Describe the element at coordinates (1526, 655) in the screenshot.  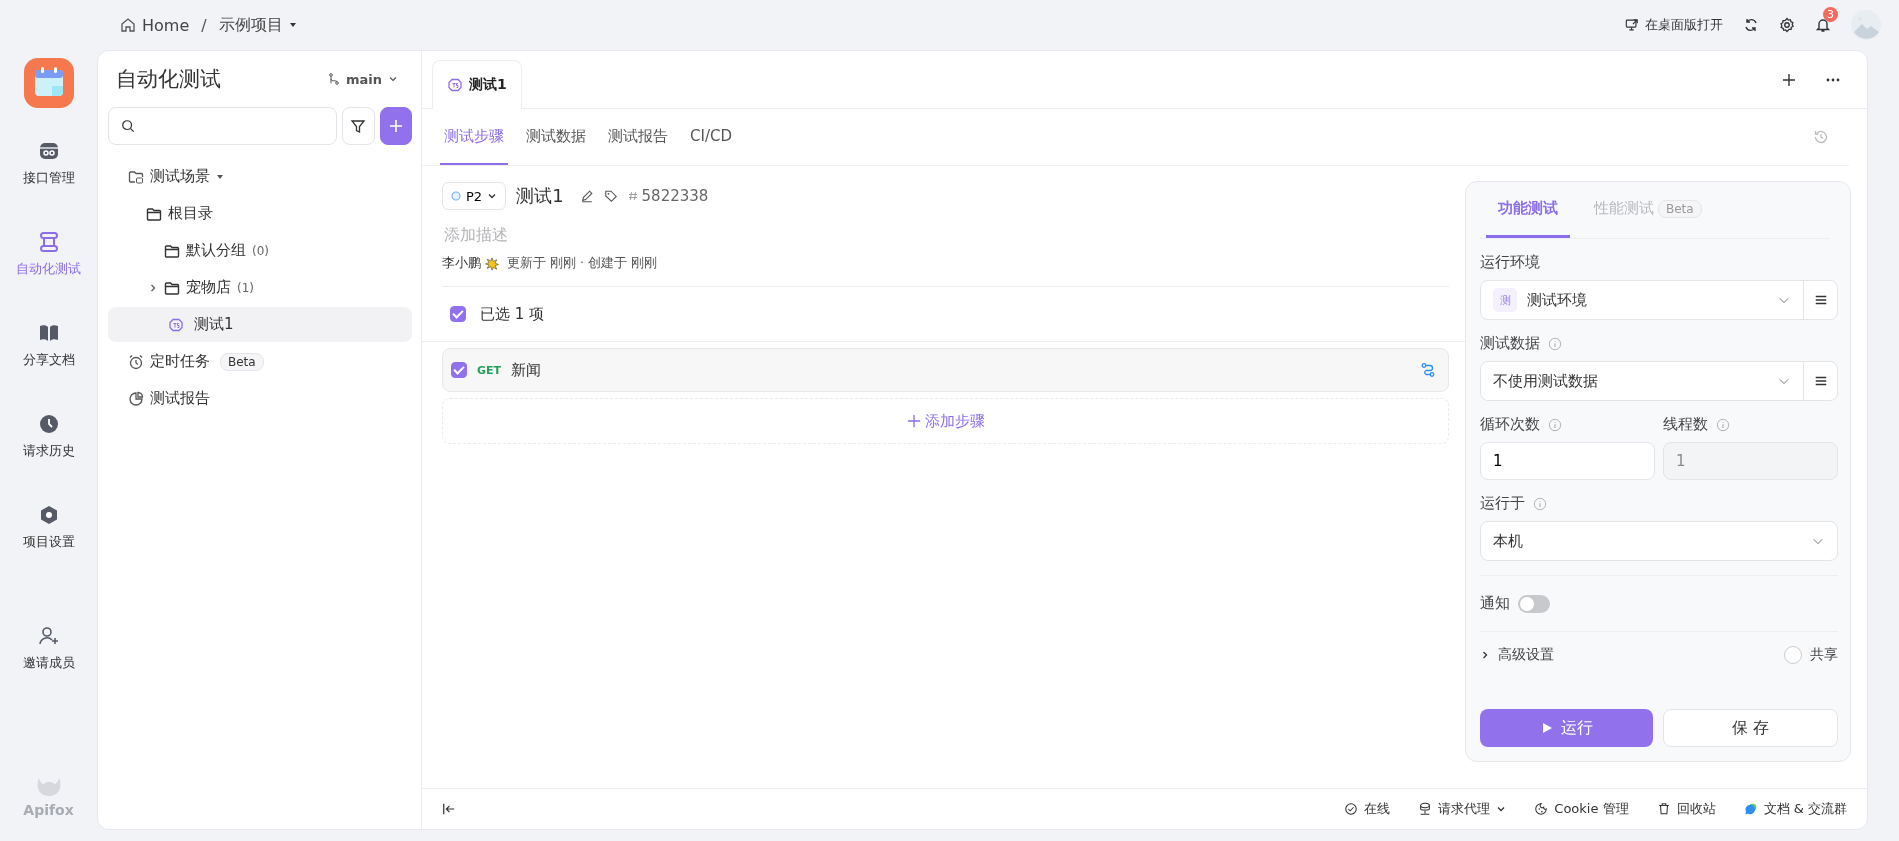
I see `advanced-settings: 高级设置` at that location.